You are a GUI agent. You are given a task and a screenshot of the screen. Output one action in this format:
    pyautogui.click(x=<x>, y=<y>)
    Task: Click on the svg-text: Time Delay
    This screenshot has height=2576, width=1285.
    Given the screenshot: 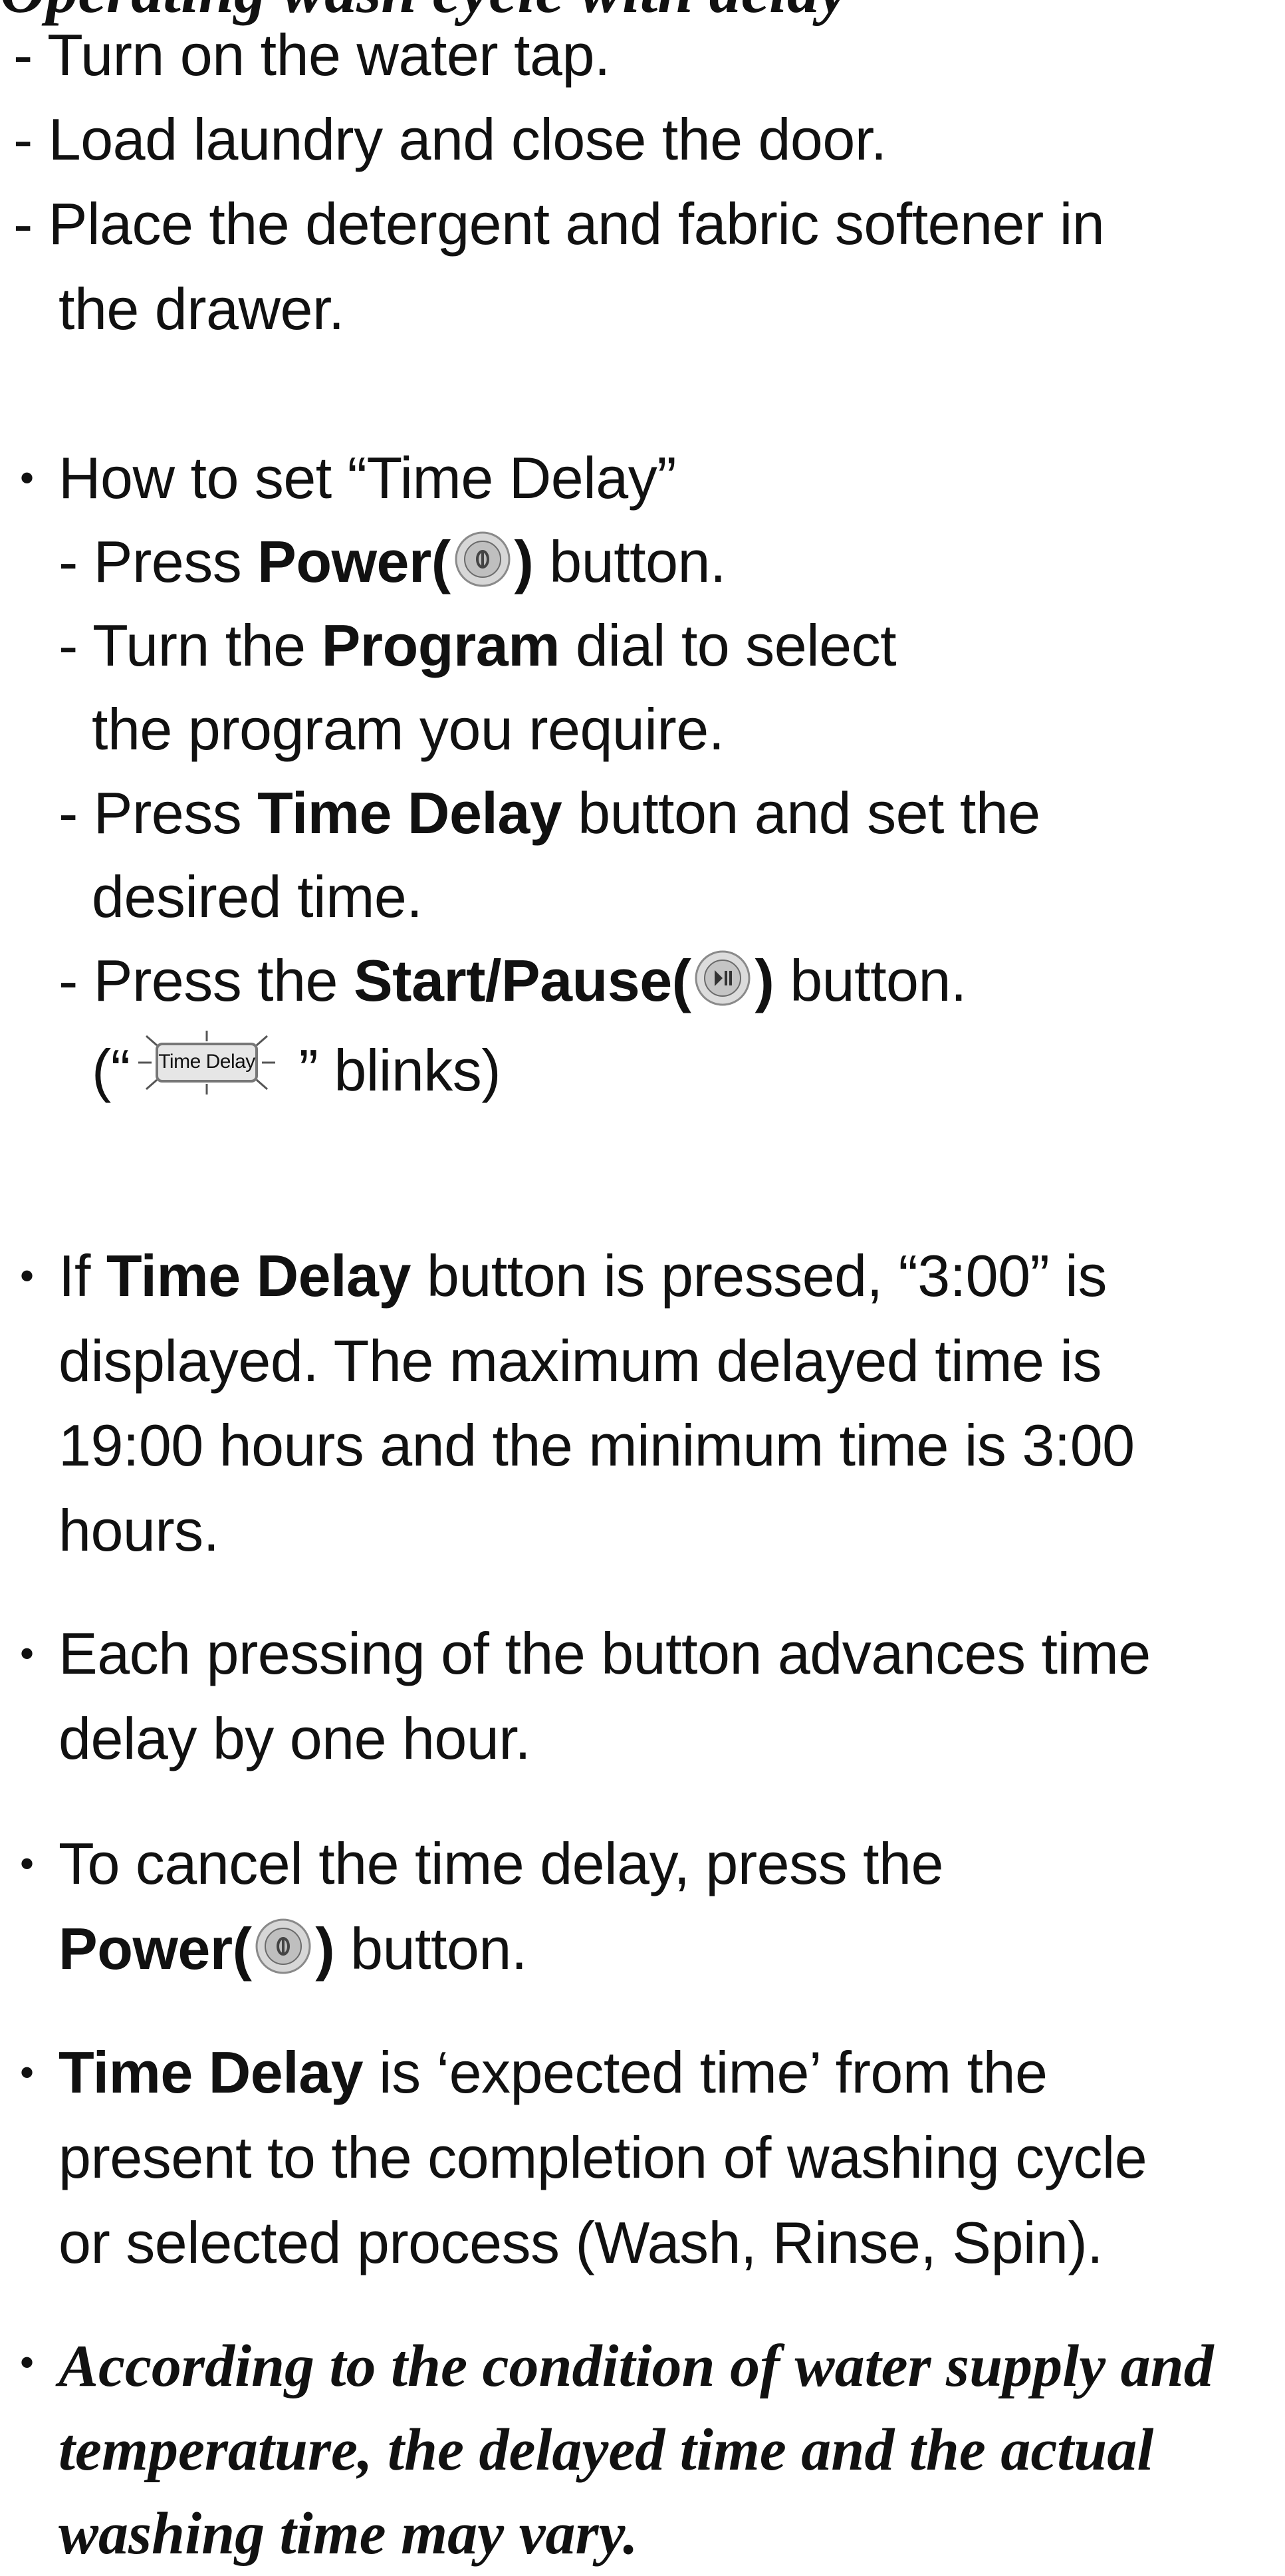 What is the action you would take?
    pyautogui.click(x=206, y=1062)
    